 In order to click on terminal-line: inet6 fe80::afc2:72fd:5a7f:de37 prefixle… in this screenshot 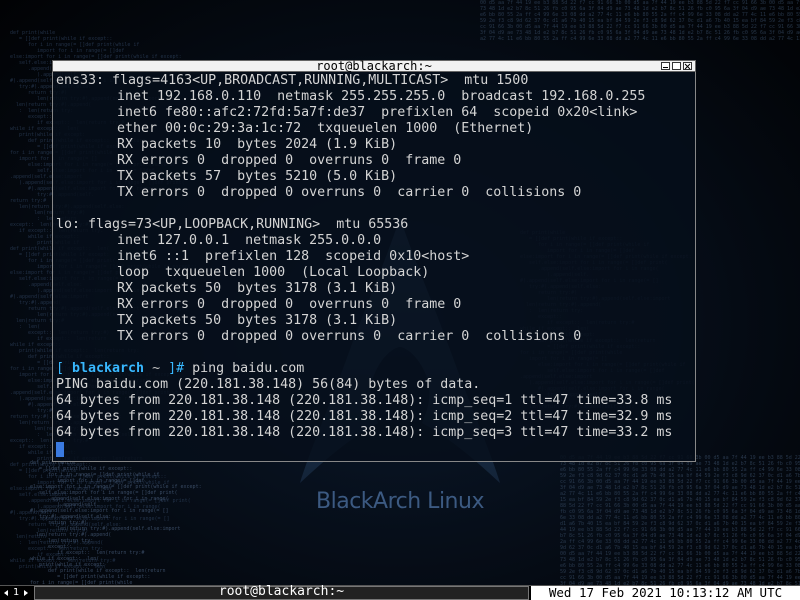, I will do `click(377, 112)`.